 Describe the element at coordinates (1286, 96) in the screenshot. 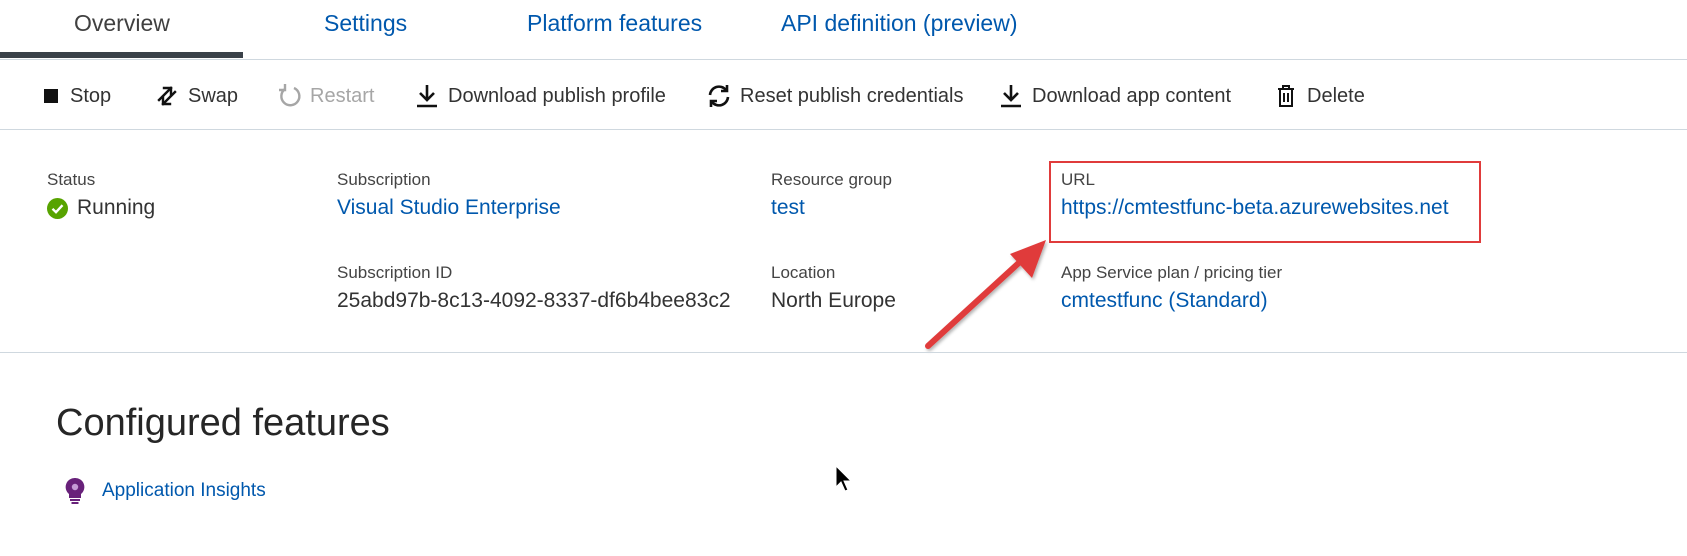

I see `trash-icon` at that location.